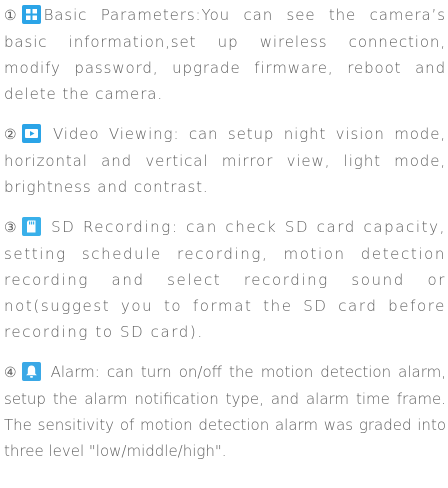 The image size is (448, 488). Describe the element at coordinates (10, 16) in the screenshot. I see `item-number: ①` at that location.